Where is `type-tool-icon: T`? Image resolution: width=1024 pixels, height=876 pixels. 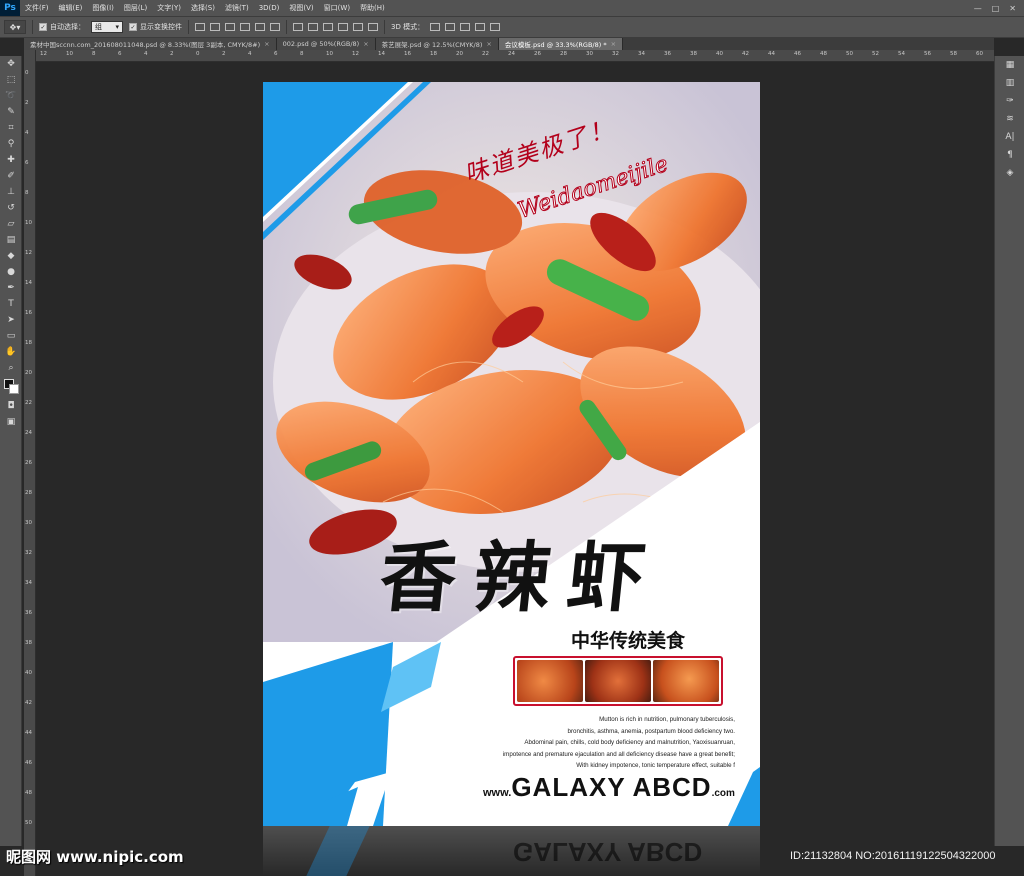 type-tool-icon: T is located at coordinates (11, 304).